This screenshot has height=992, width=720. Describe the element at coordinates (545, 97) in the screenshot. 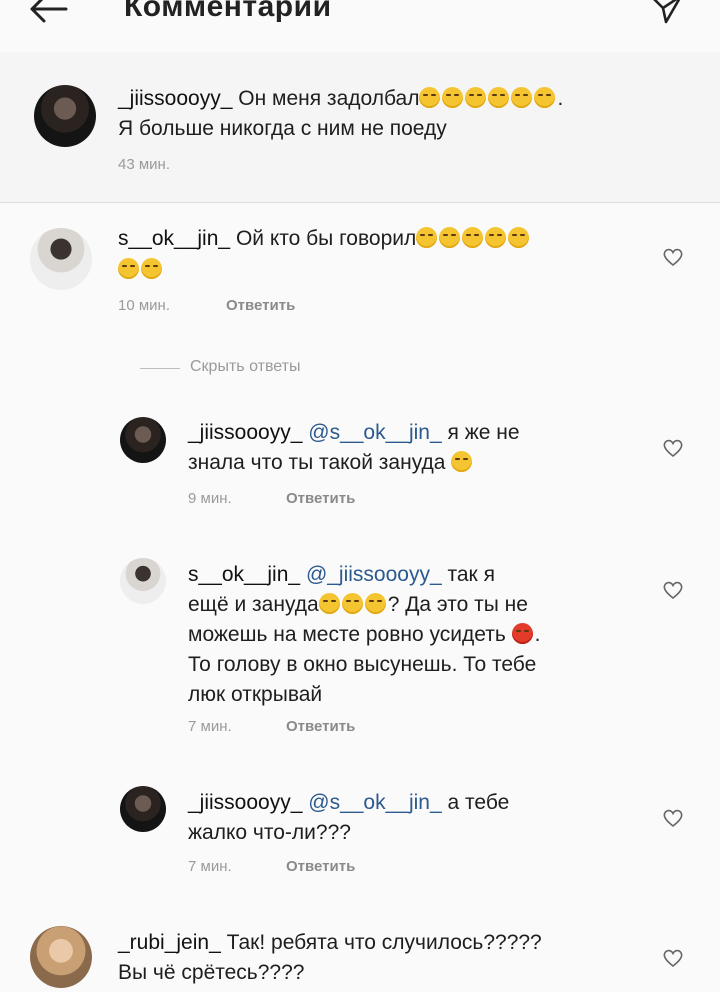

I see `expressionless-face-emoji` at that location.